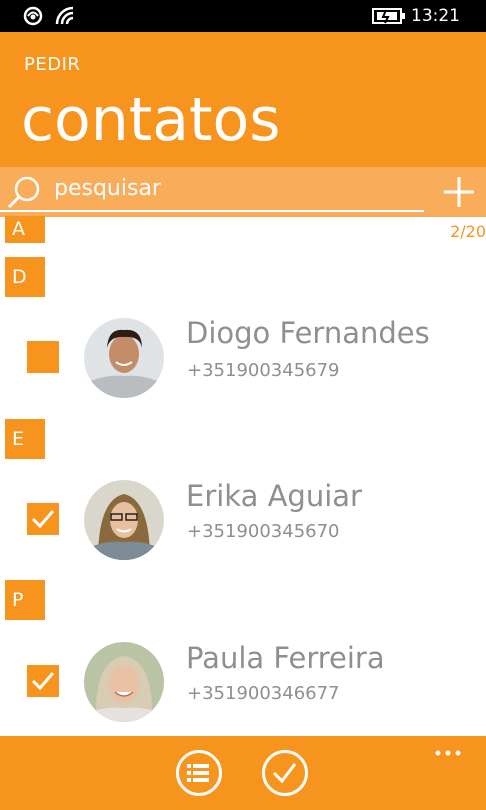  What do you see at coordinates (25, 439) in the screenshot?
I see `group-header-e: E` at bounding box center [25, 439].